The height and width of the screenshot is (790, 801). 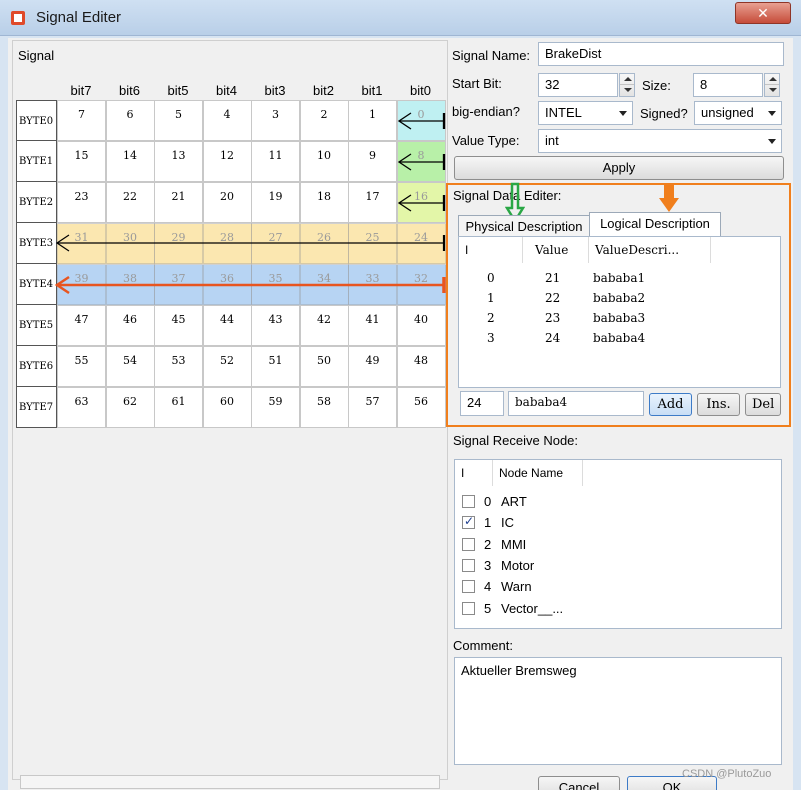 I want to click on bit-cell: 30, so click(x=130, y=243).